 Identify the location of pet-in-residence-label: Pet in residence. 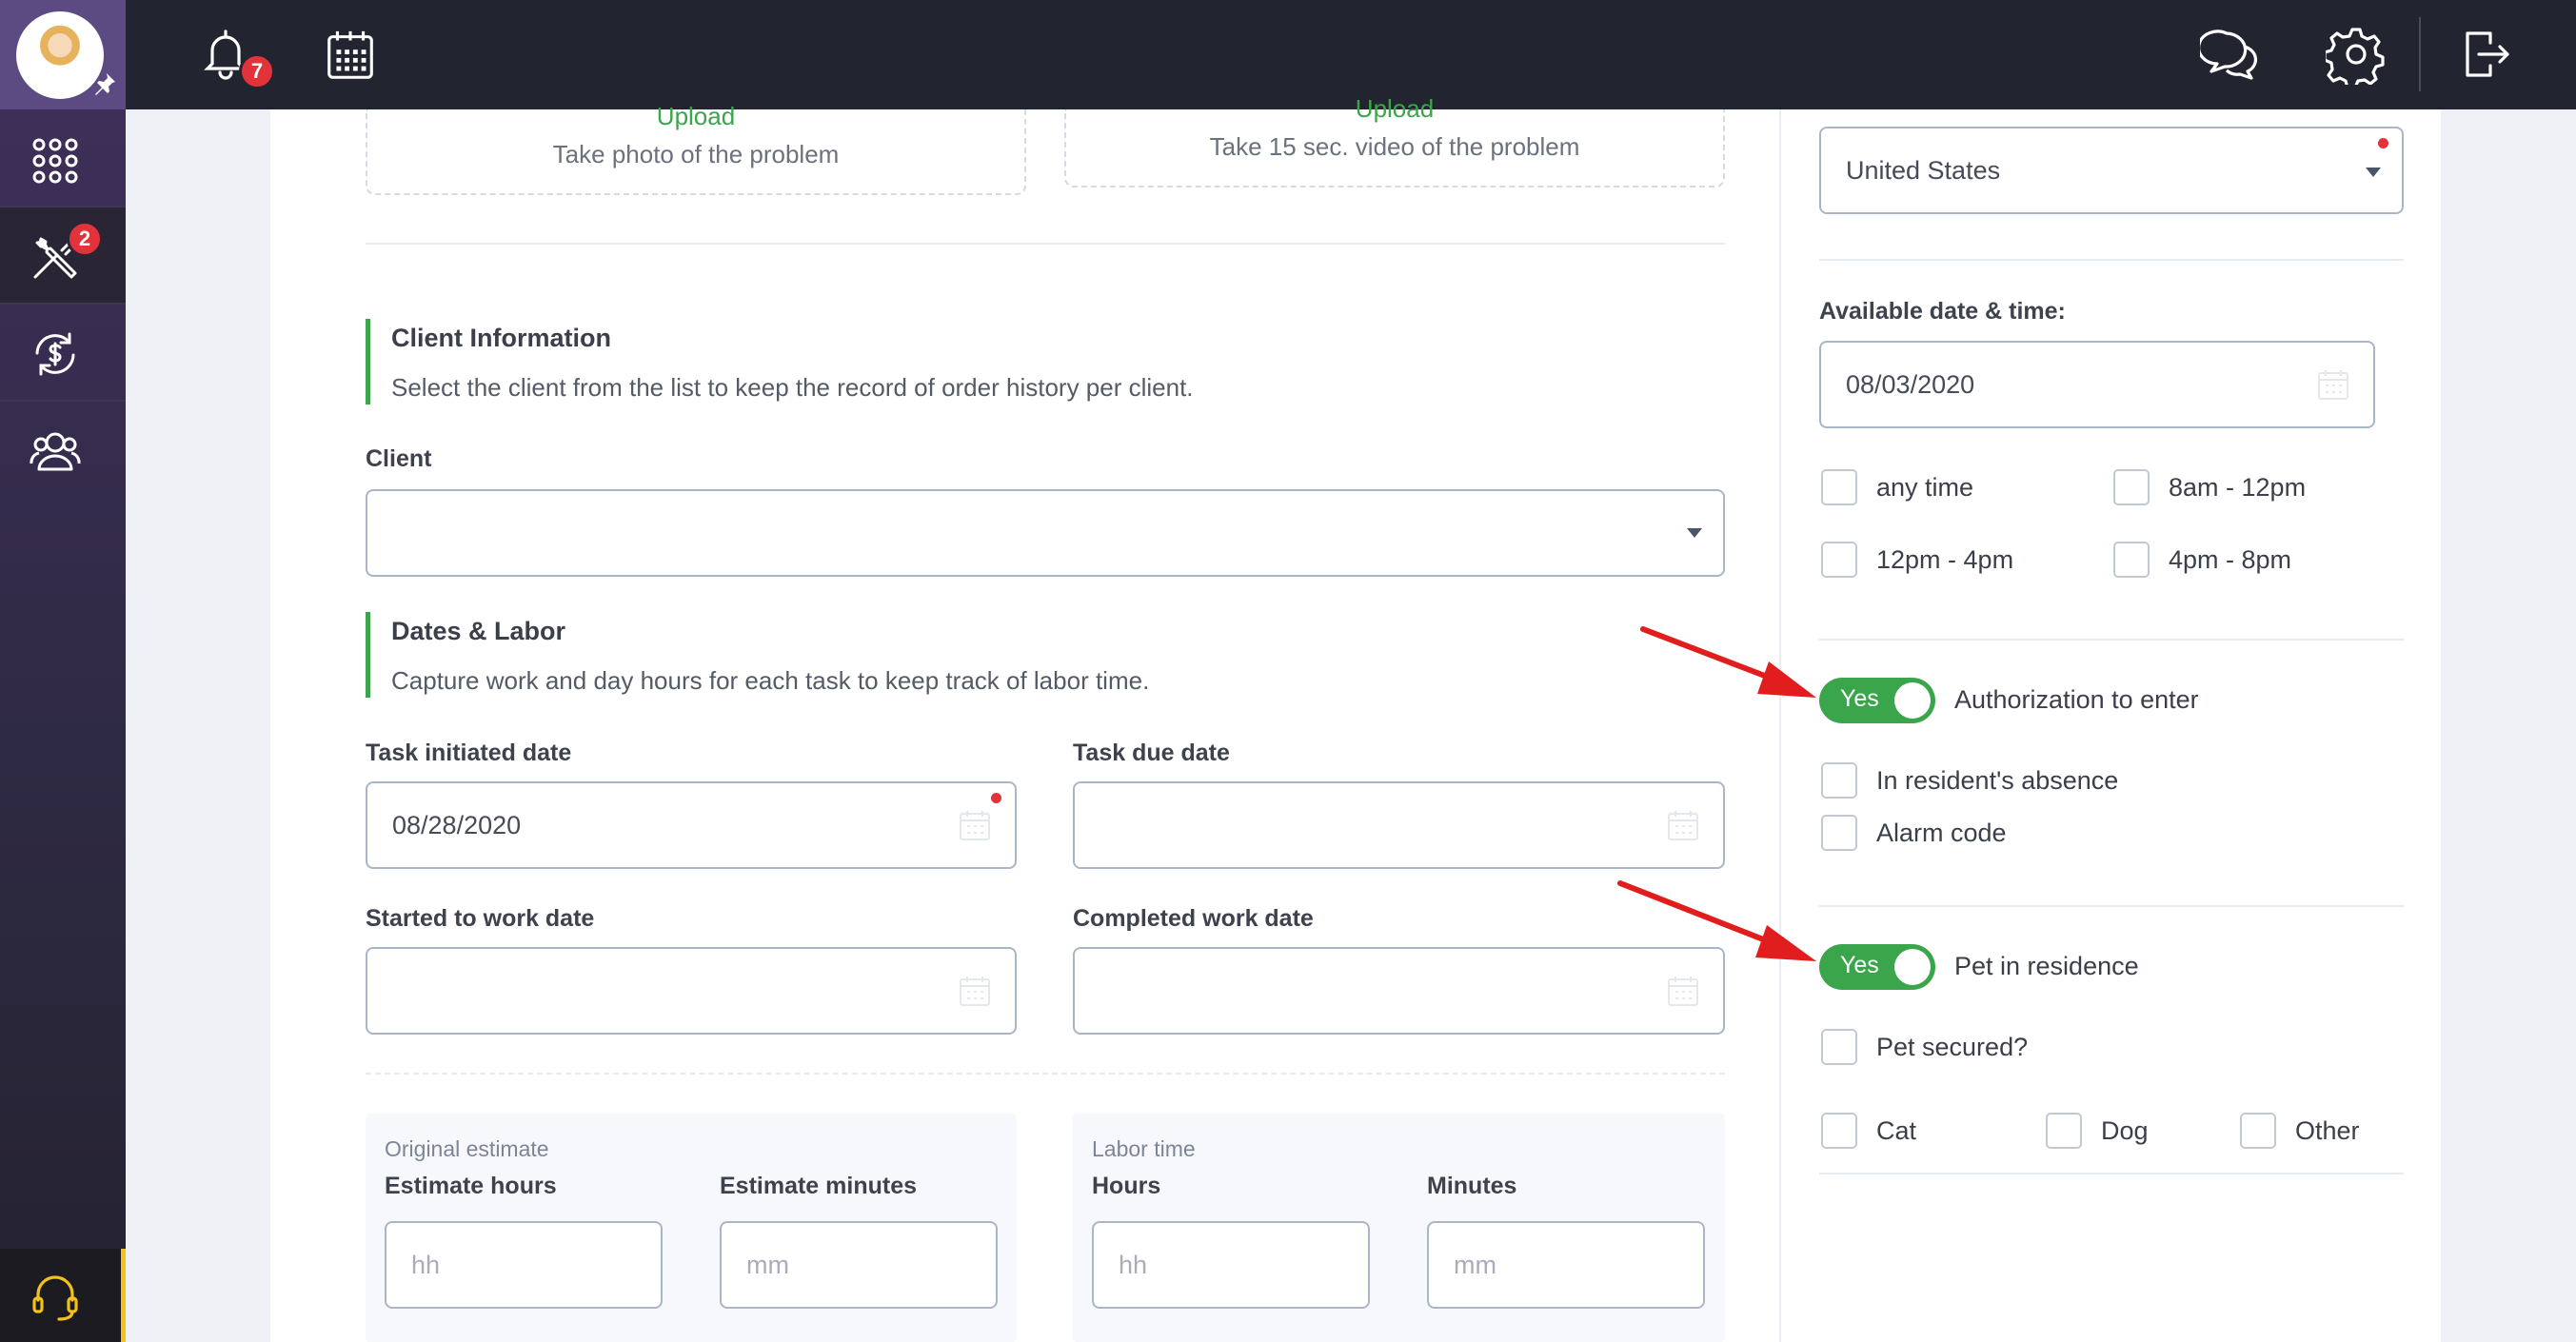
(2047, 966).